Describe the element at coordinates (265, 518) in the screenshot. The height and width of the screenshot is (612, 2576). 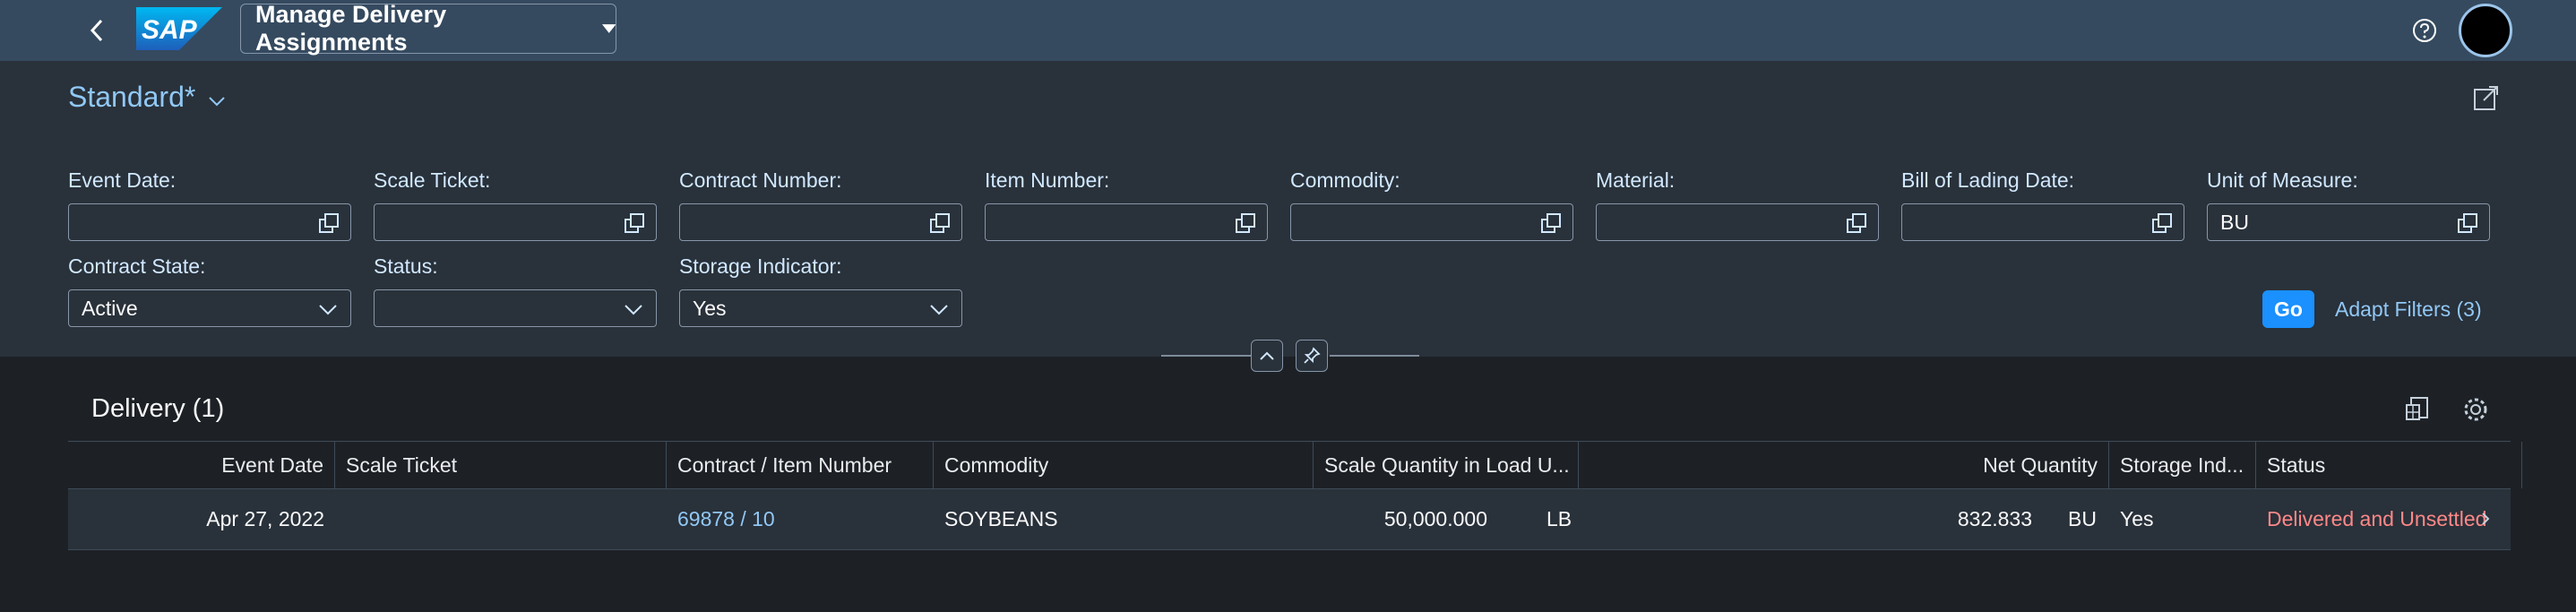
I see `cell-event-date: Apr 27, 2022` at that location.